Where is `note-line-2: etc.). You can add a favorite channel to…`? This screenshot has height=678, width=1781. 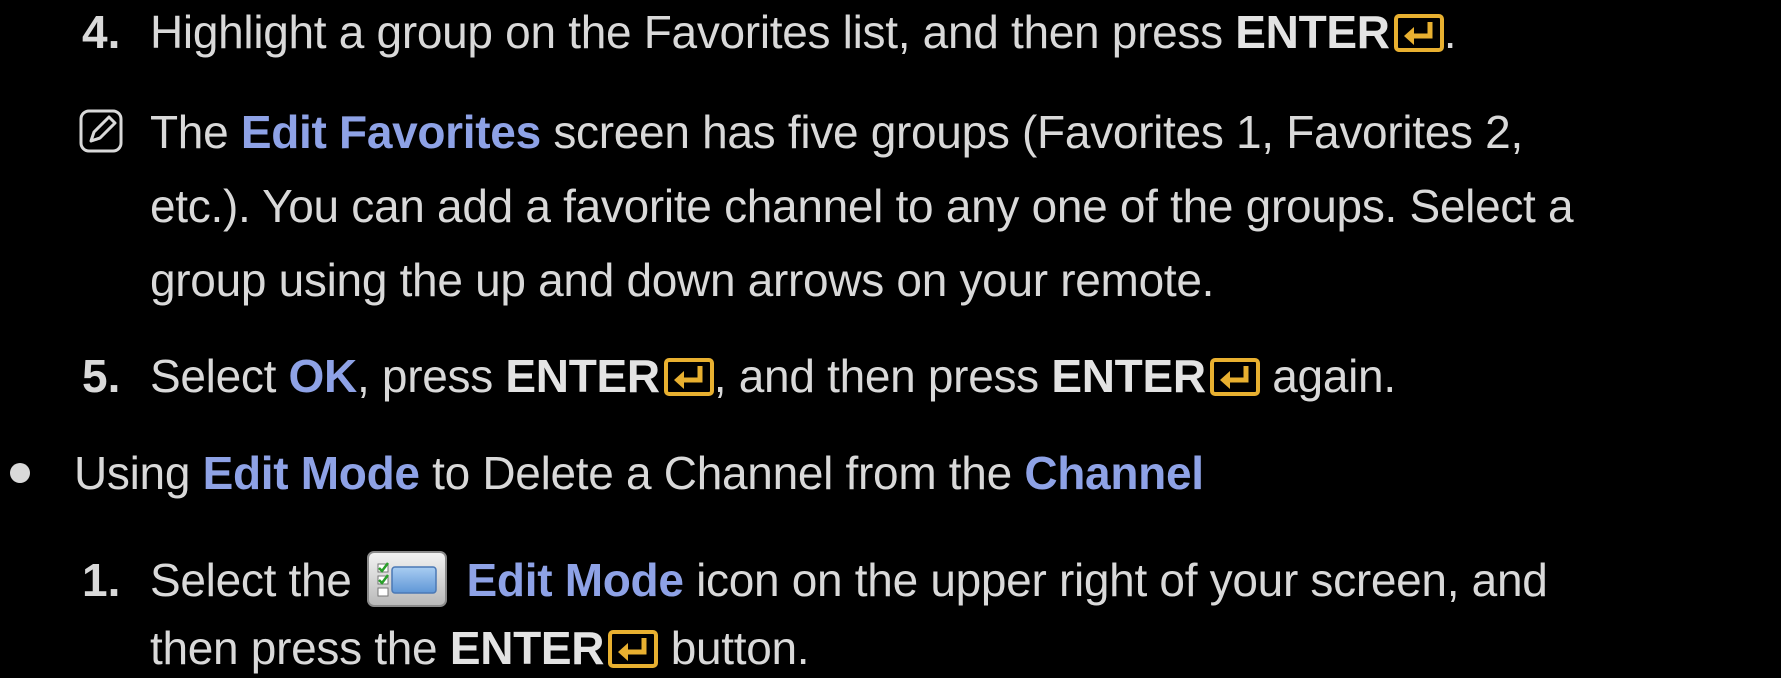
note-line-2: etc.). You can add a favorite channel to… is located at coordinates (862, 206).